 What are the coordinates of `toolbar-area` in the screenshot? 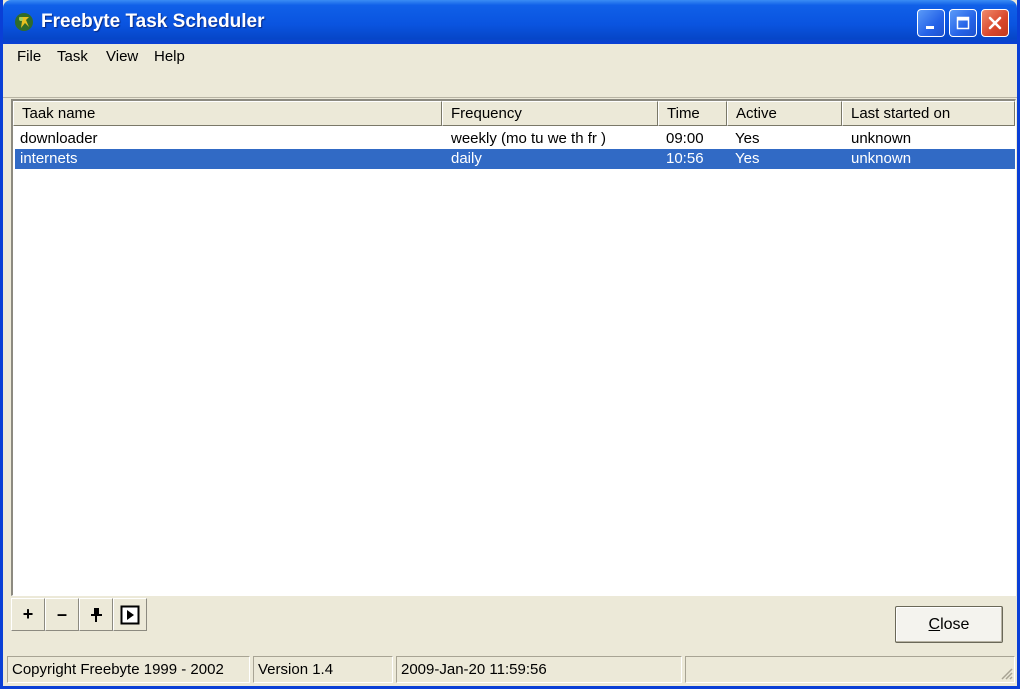 It's located at (510, 84).